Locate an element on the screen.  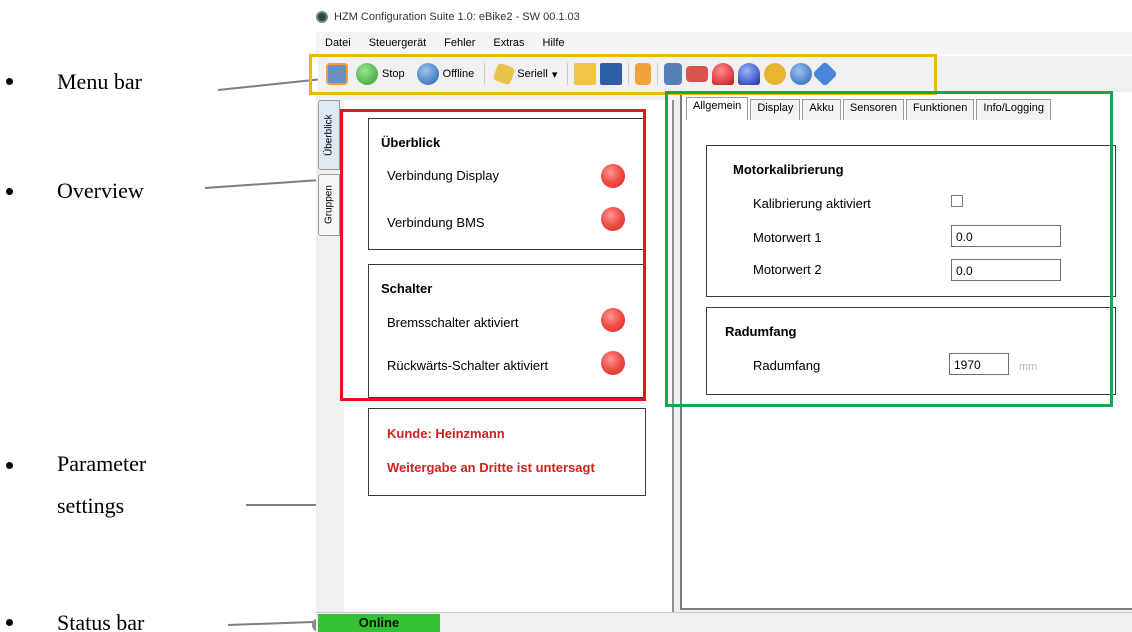
customer-notice: Weitergabe an Dritte ist untersagt is located at coordinates (491, 467).